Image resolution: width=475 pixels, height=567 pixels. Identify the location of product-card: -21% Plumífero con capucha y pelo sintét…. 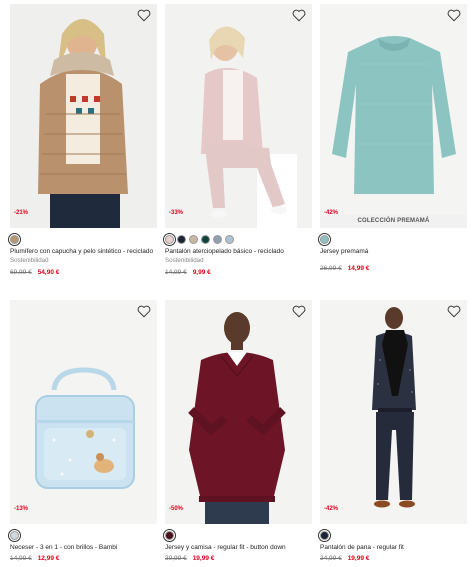
(83, 140).